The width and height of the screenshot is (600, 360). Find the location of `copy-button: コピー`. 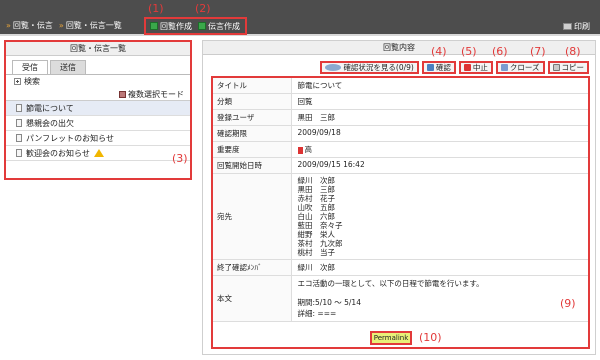

copy-button: コピー is located at coordinates (568, 67).